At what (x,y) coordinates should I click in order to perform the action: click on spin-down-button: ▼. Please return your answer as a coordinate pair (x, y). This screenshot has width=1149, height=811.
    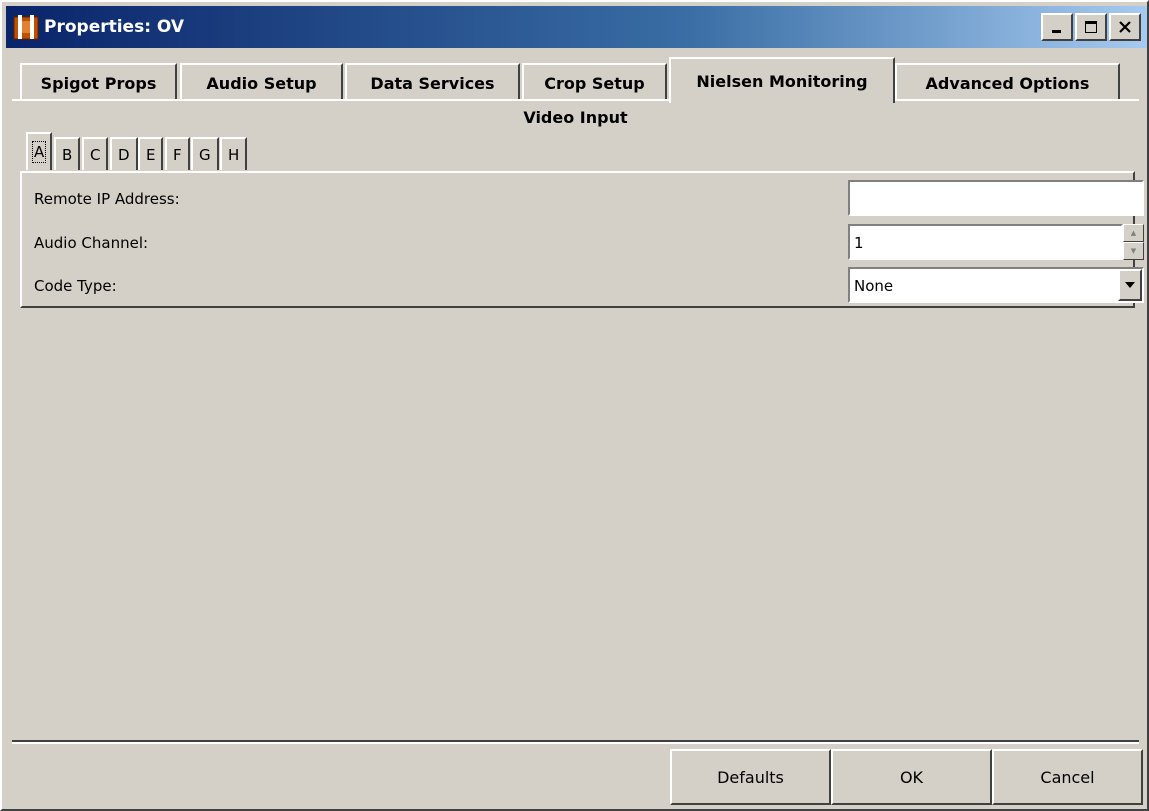
    Looking at the image, I should click on (1133, 251).